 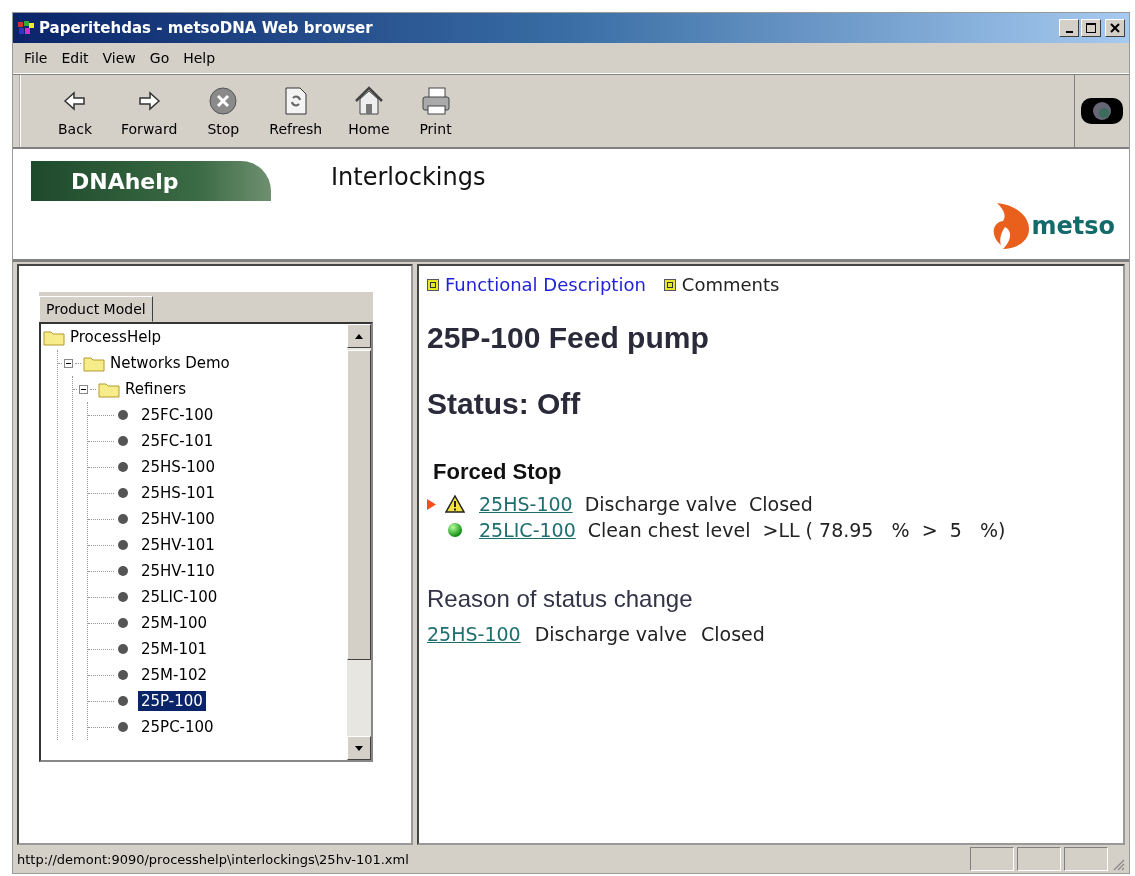 What do you see at coordinates (455, 530) in the screenshot?
I see `status-dot-icon` at bounding box center [455, 530].